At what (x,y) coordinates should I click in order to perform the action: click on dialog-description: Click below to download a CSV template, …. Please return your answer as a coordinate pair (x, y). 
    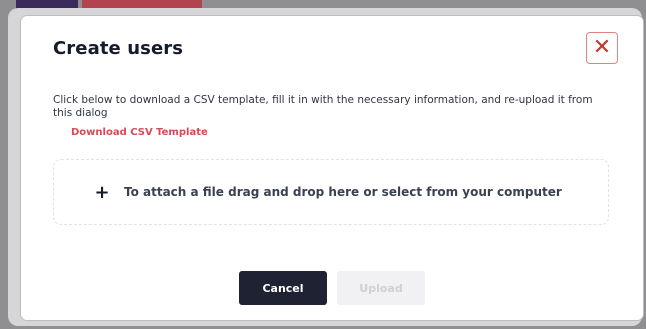
    Looking at the image, I should click on (323, 106).